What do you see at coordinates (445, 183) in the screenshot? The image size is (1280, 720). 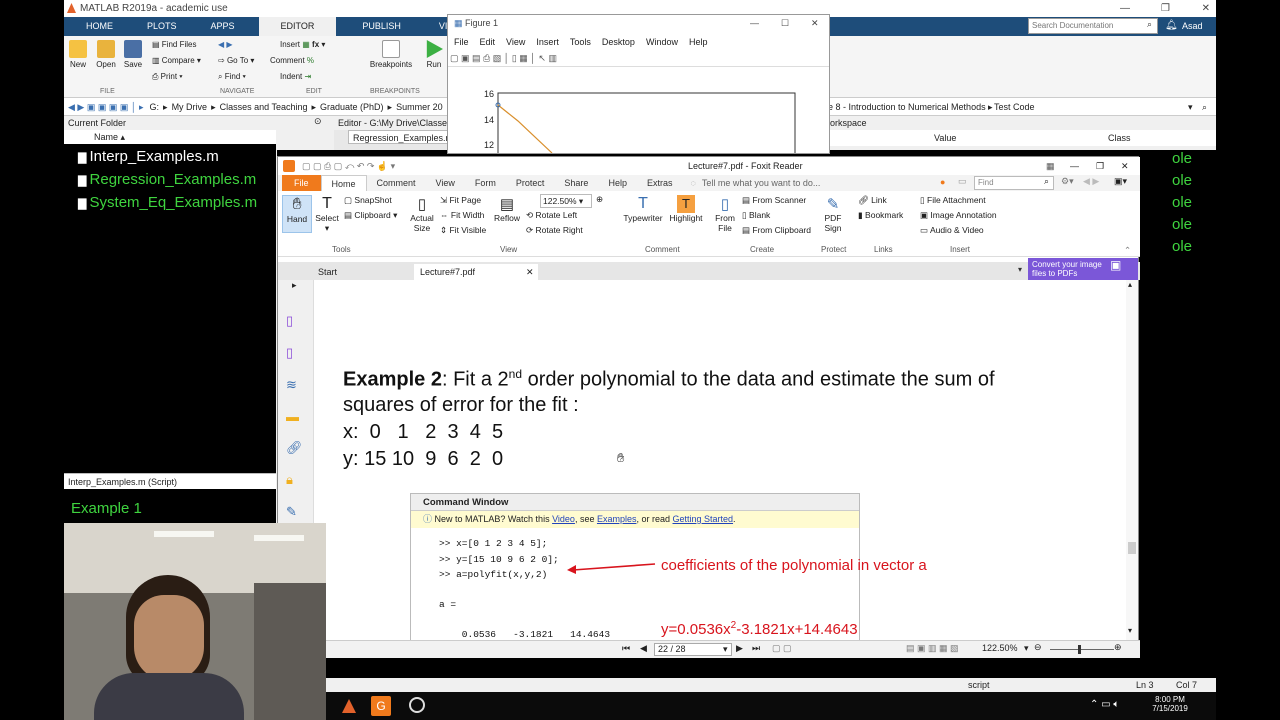 I see `tab-view: View` at bounding box center [445, 183].